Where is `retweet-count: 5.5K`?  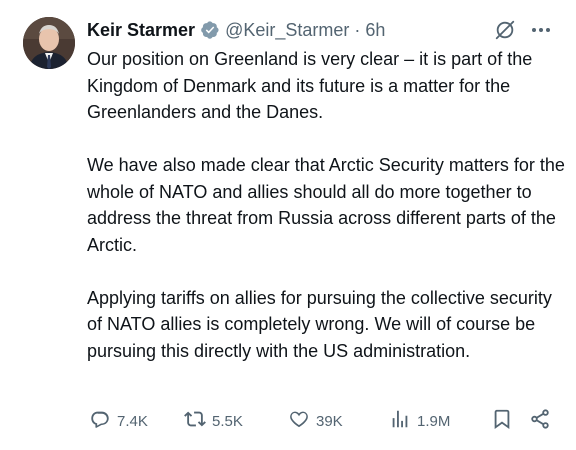 retweet-count: 5.5K is located at coordinates (227, 421).